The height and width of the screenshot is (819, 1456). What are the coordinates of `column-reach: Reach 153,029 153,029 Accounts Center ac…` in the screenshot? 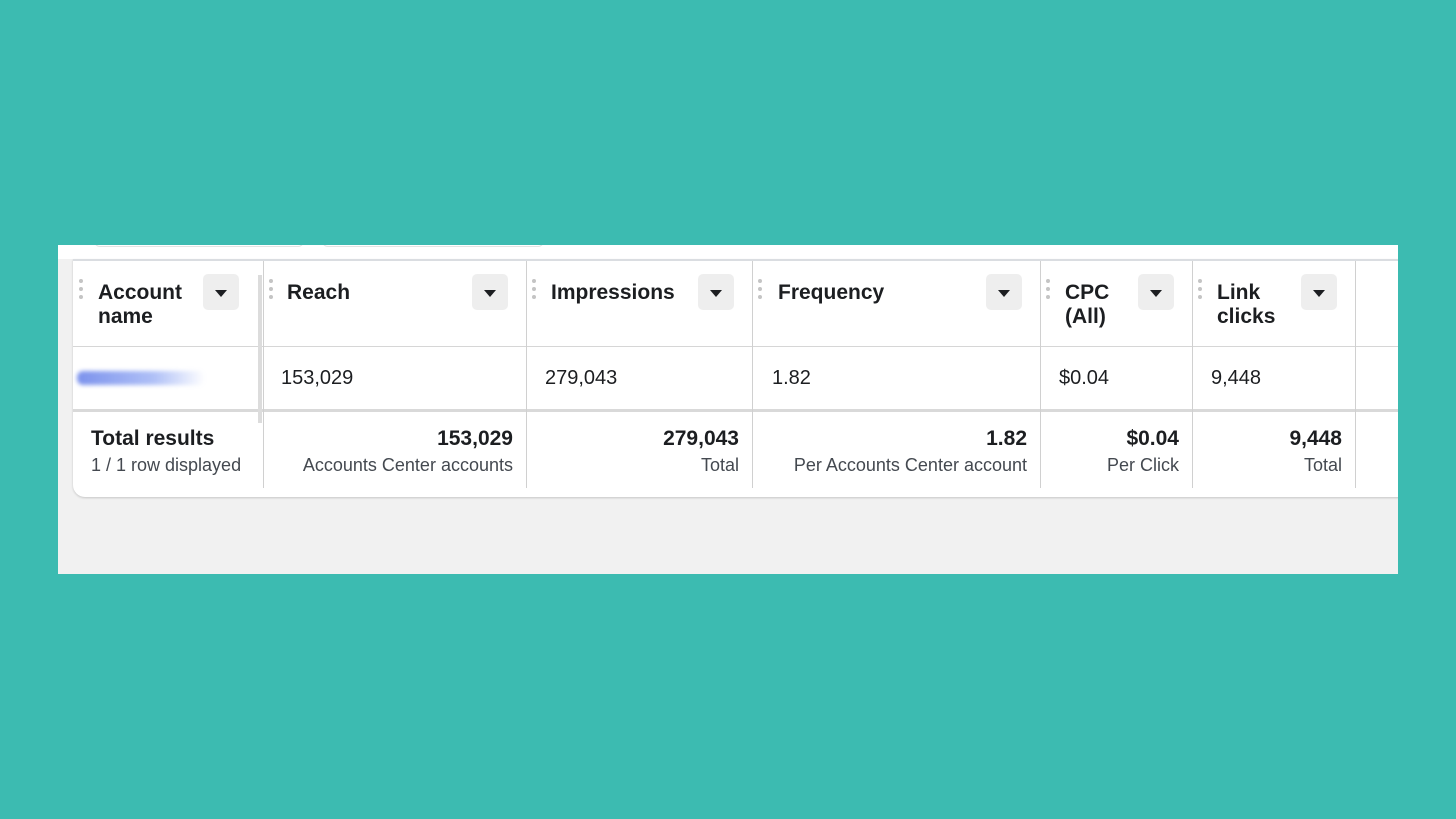 It's located at (394, 379).